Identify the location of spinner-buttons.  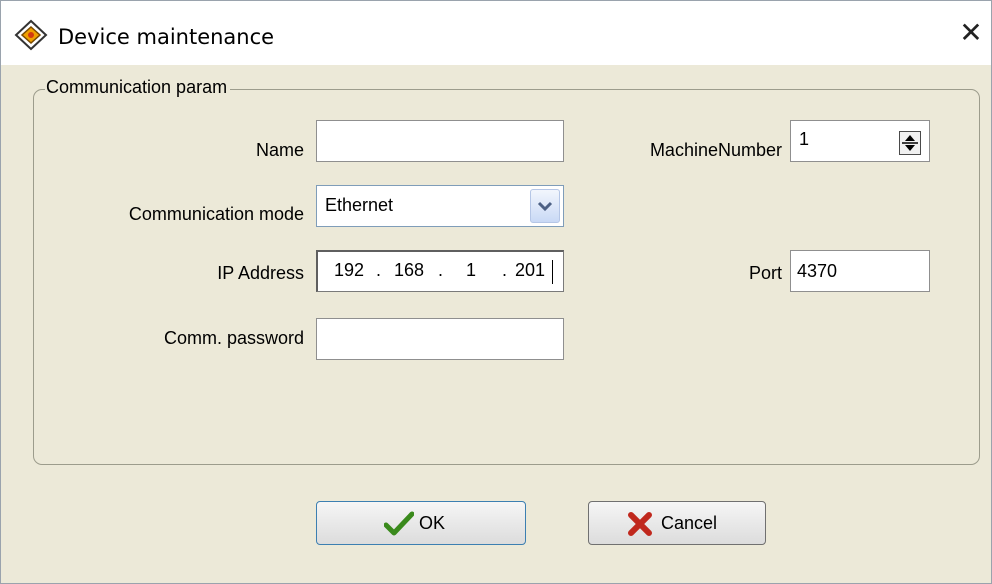
(910, 143).